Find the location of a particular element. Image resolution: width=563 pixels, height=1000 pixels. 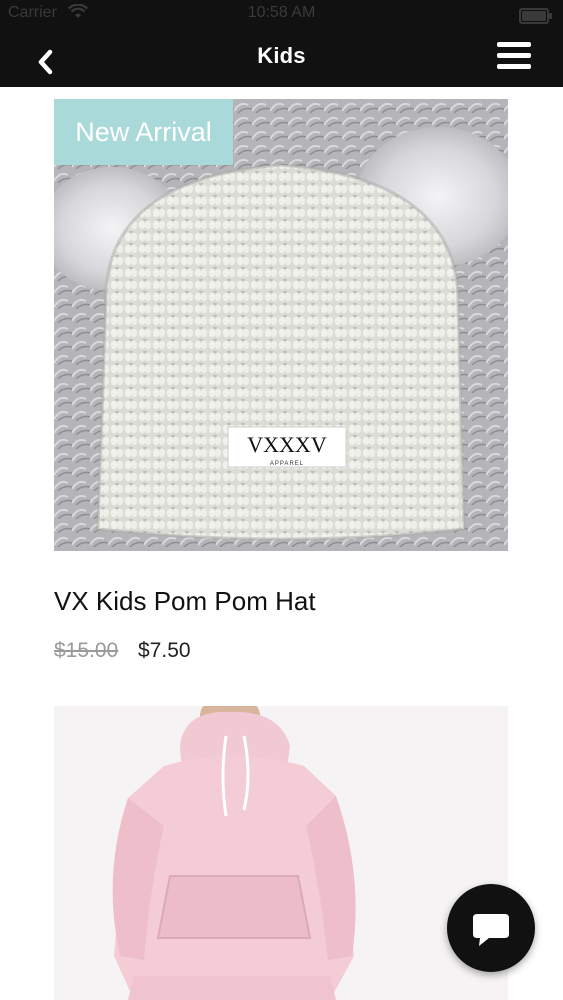

app-header: Carrier 10:58 AM Kids is located at coordinates (281, 43).